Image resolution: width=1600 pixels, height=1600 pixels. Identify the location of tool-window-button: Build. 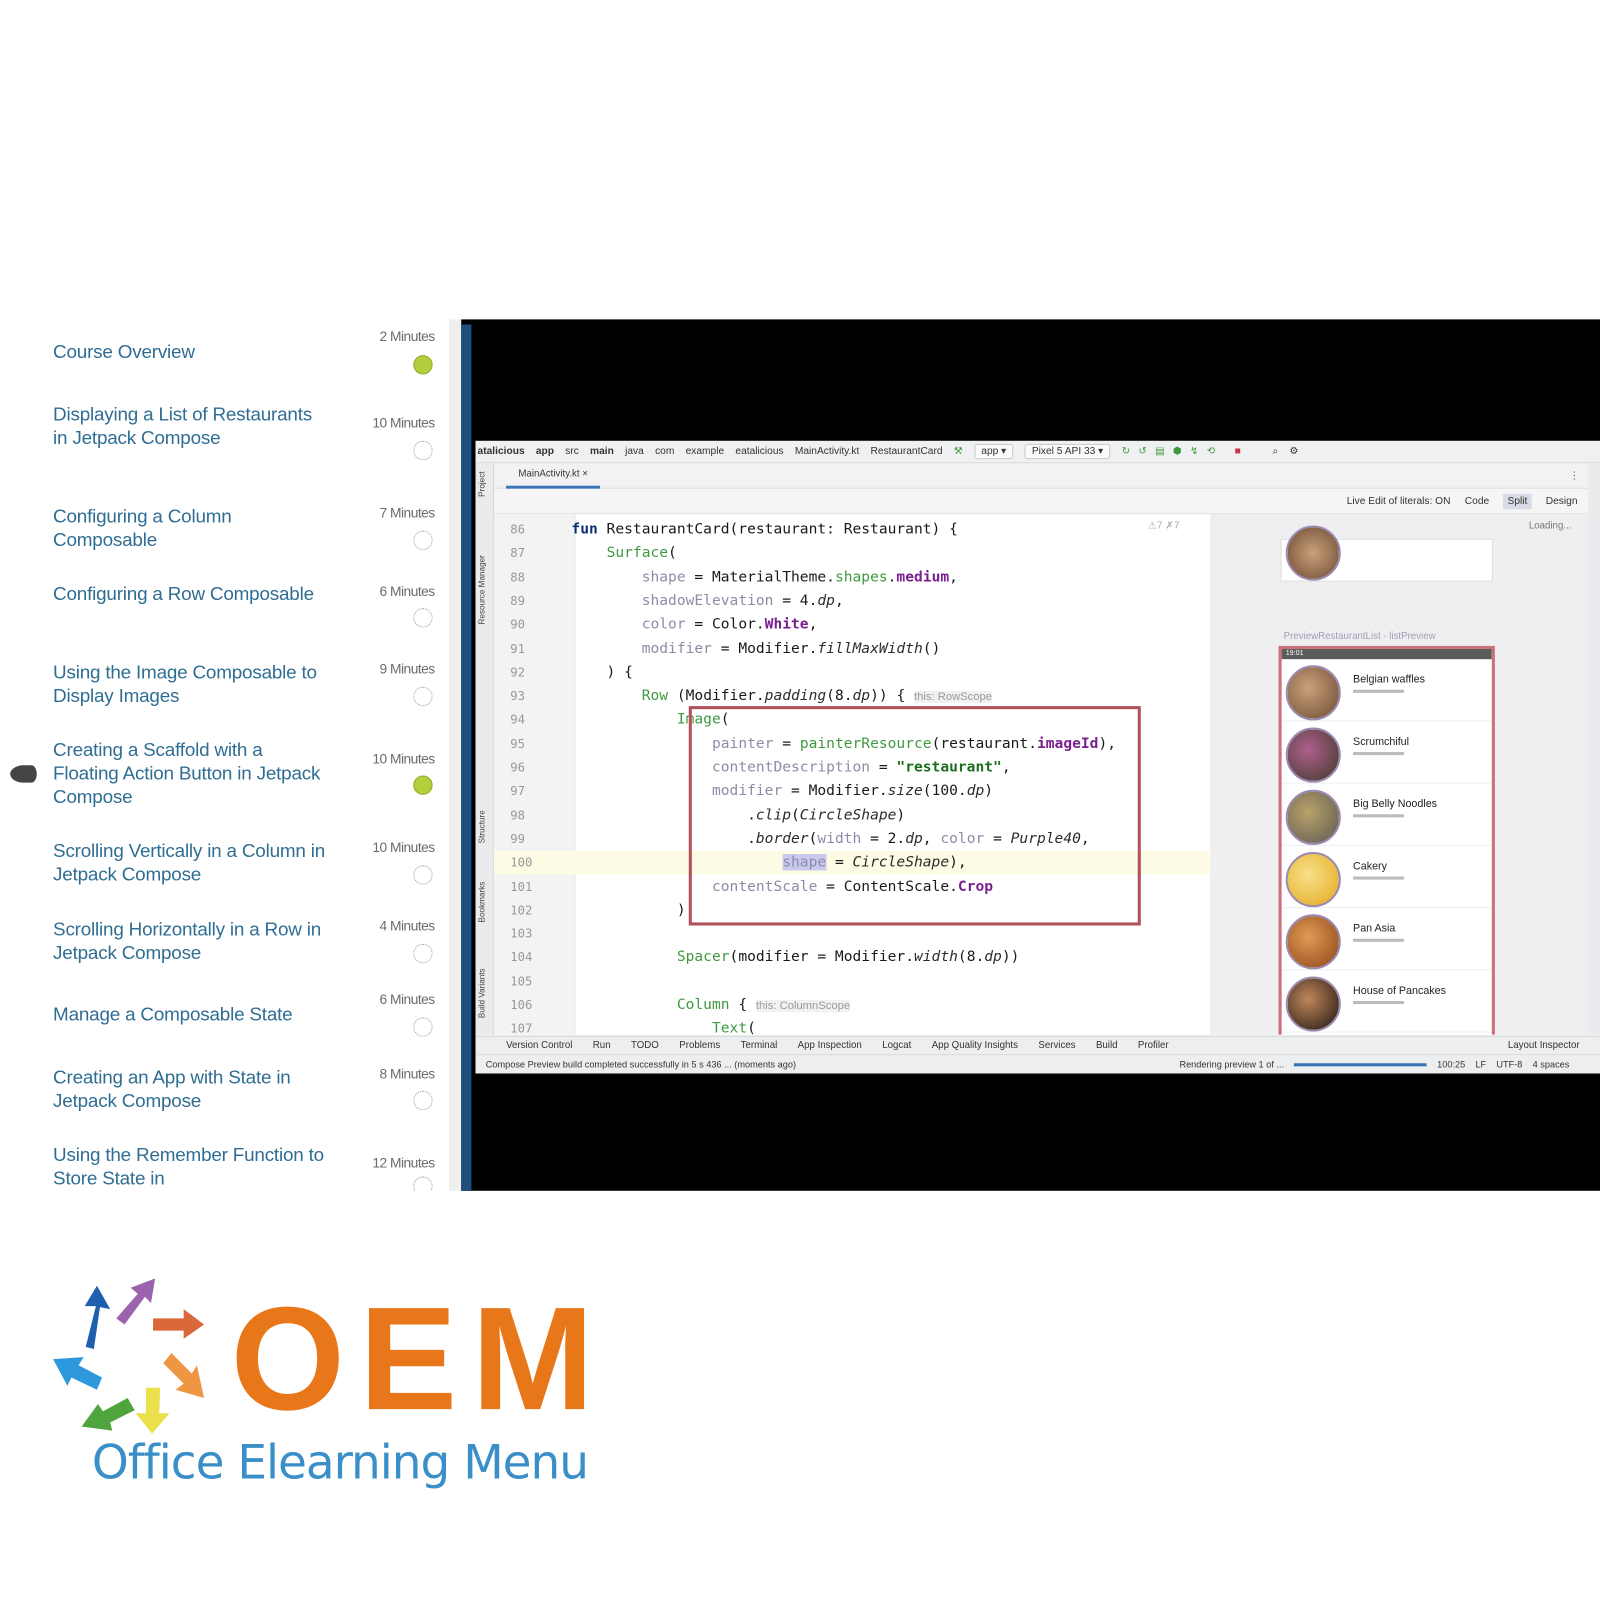
(1107, 1045).